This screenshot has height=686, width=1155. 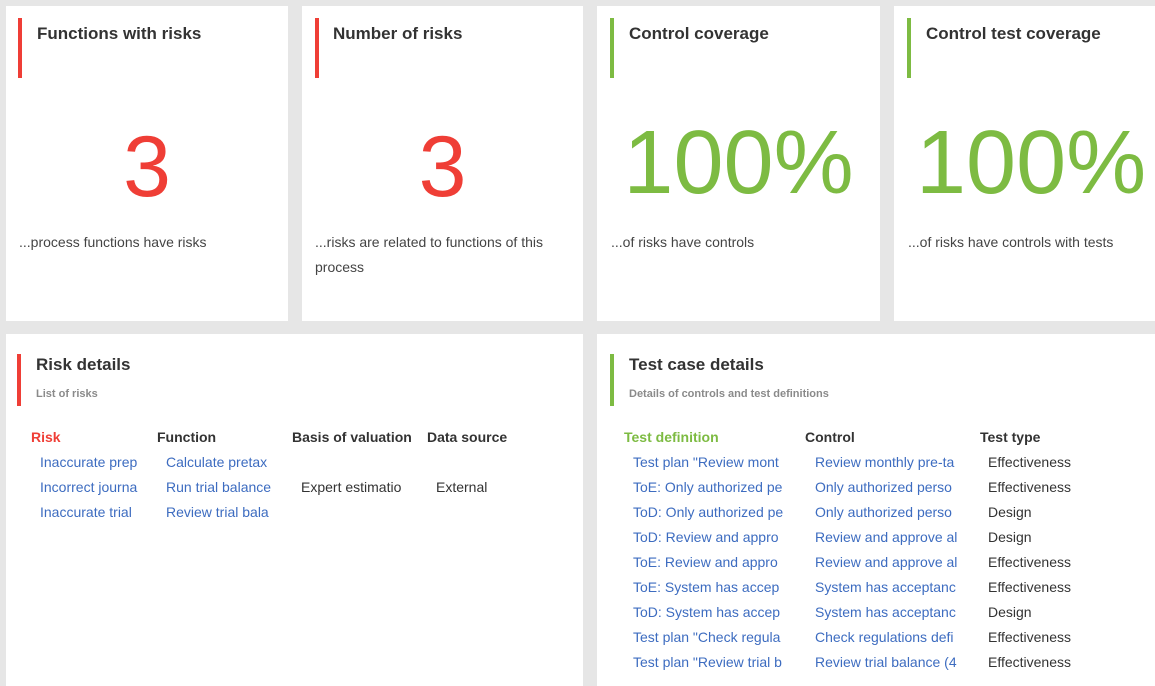 What do you see at coordinates (223, 462) in the screenshot?
I see `function-link: Calculate pretax` at bounding box center [223, 462].